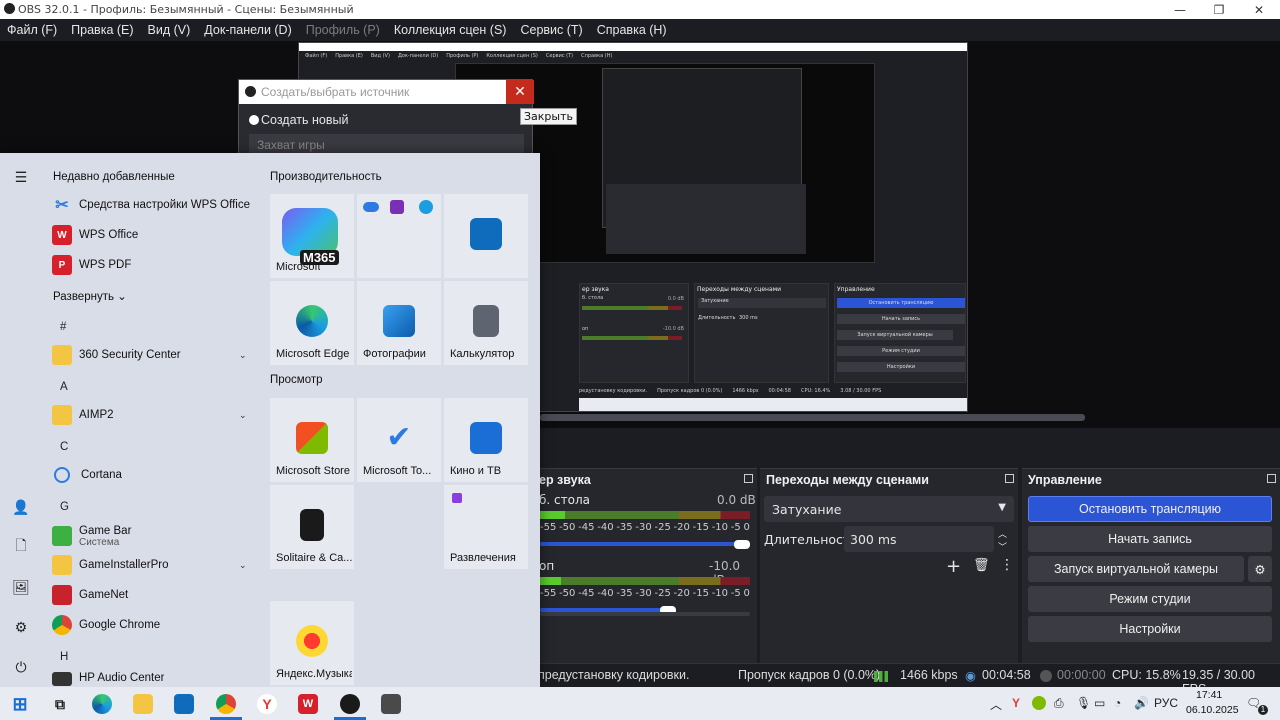  What do you see at coordinates (1141, 703) in the screenshot?
I see `volume-icon: 🔊` at bounding box center [1141, 703].